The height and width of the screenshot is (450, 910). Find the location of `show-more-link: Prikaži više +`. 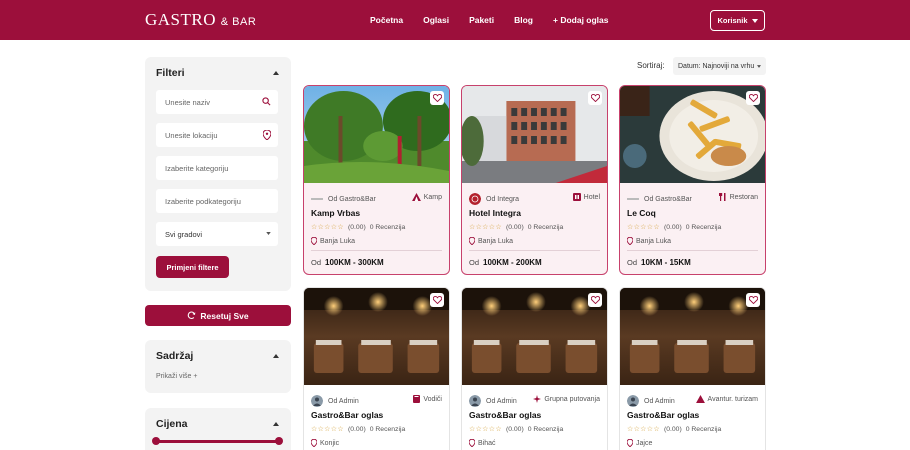

show-more-link: Prikaži više + is located at coordinates (176, 376).